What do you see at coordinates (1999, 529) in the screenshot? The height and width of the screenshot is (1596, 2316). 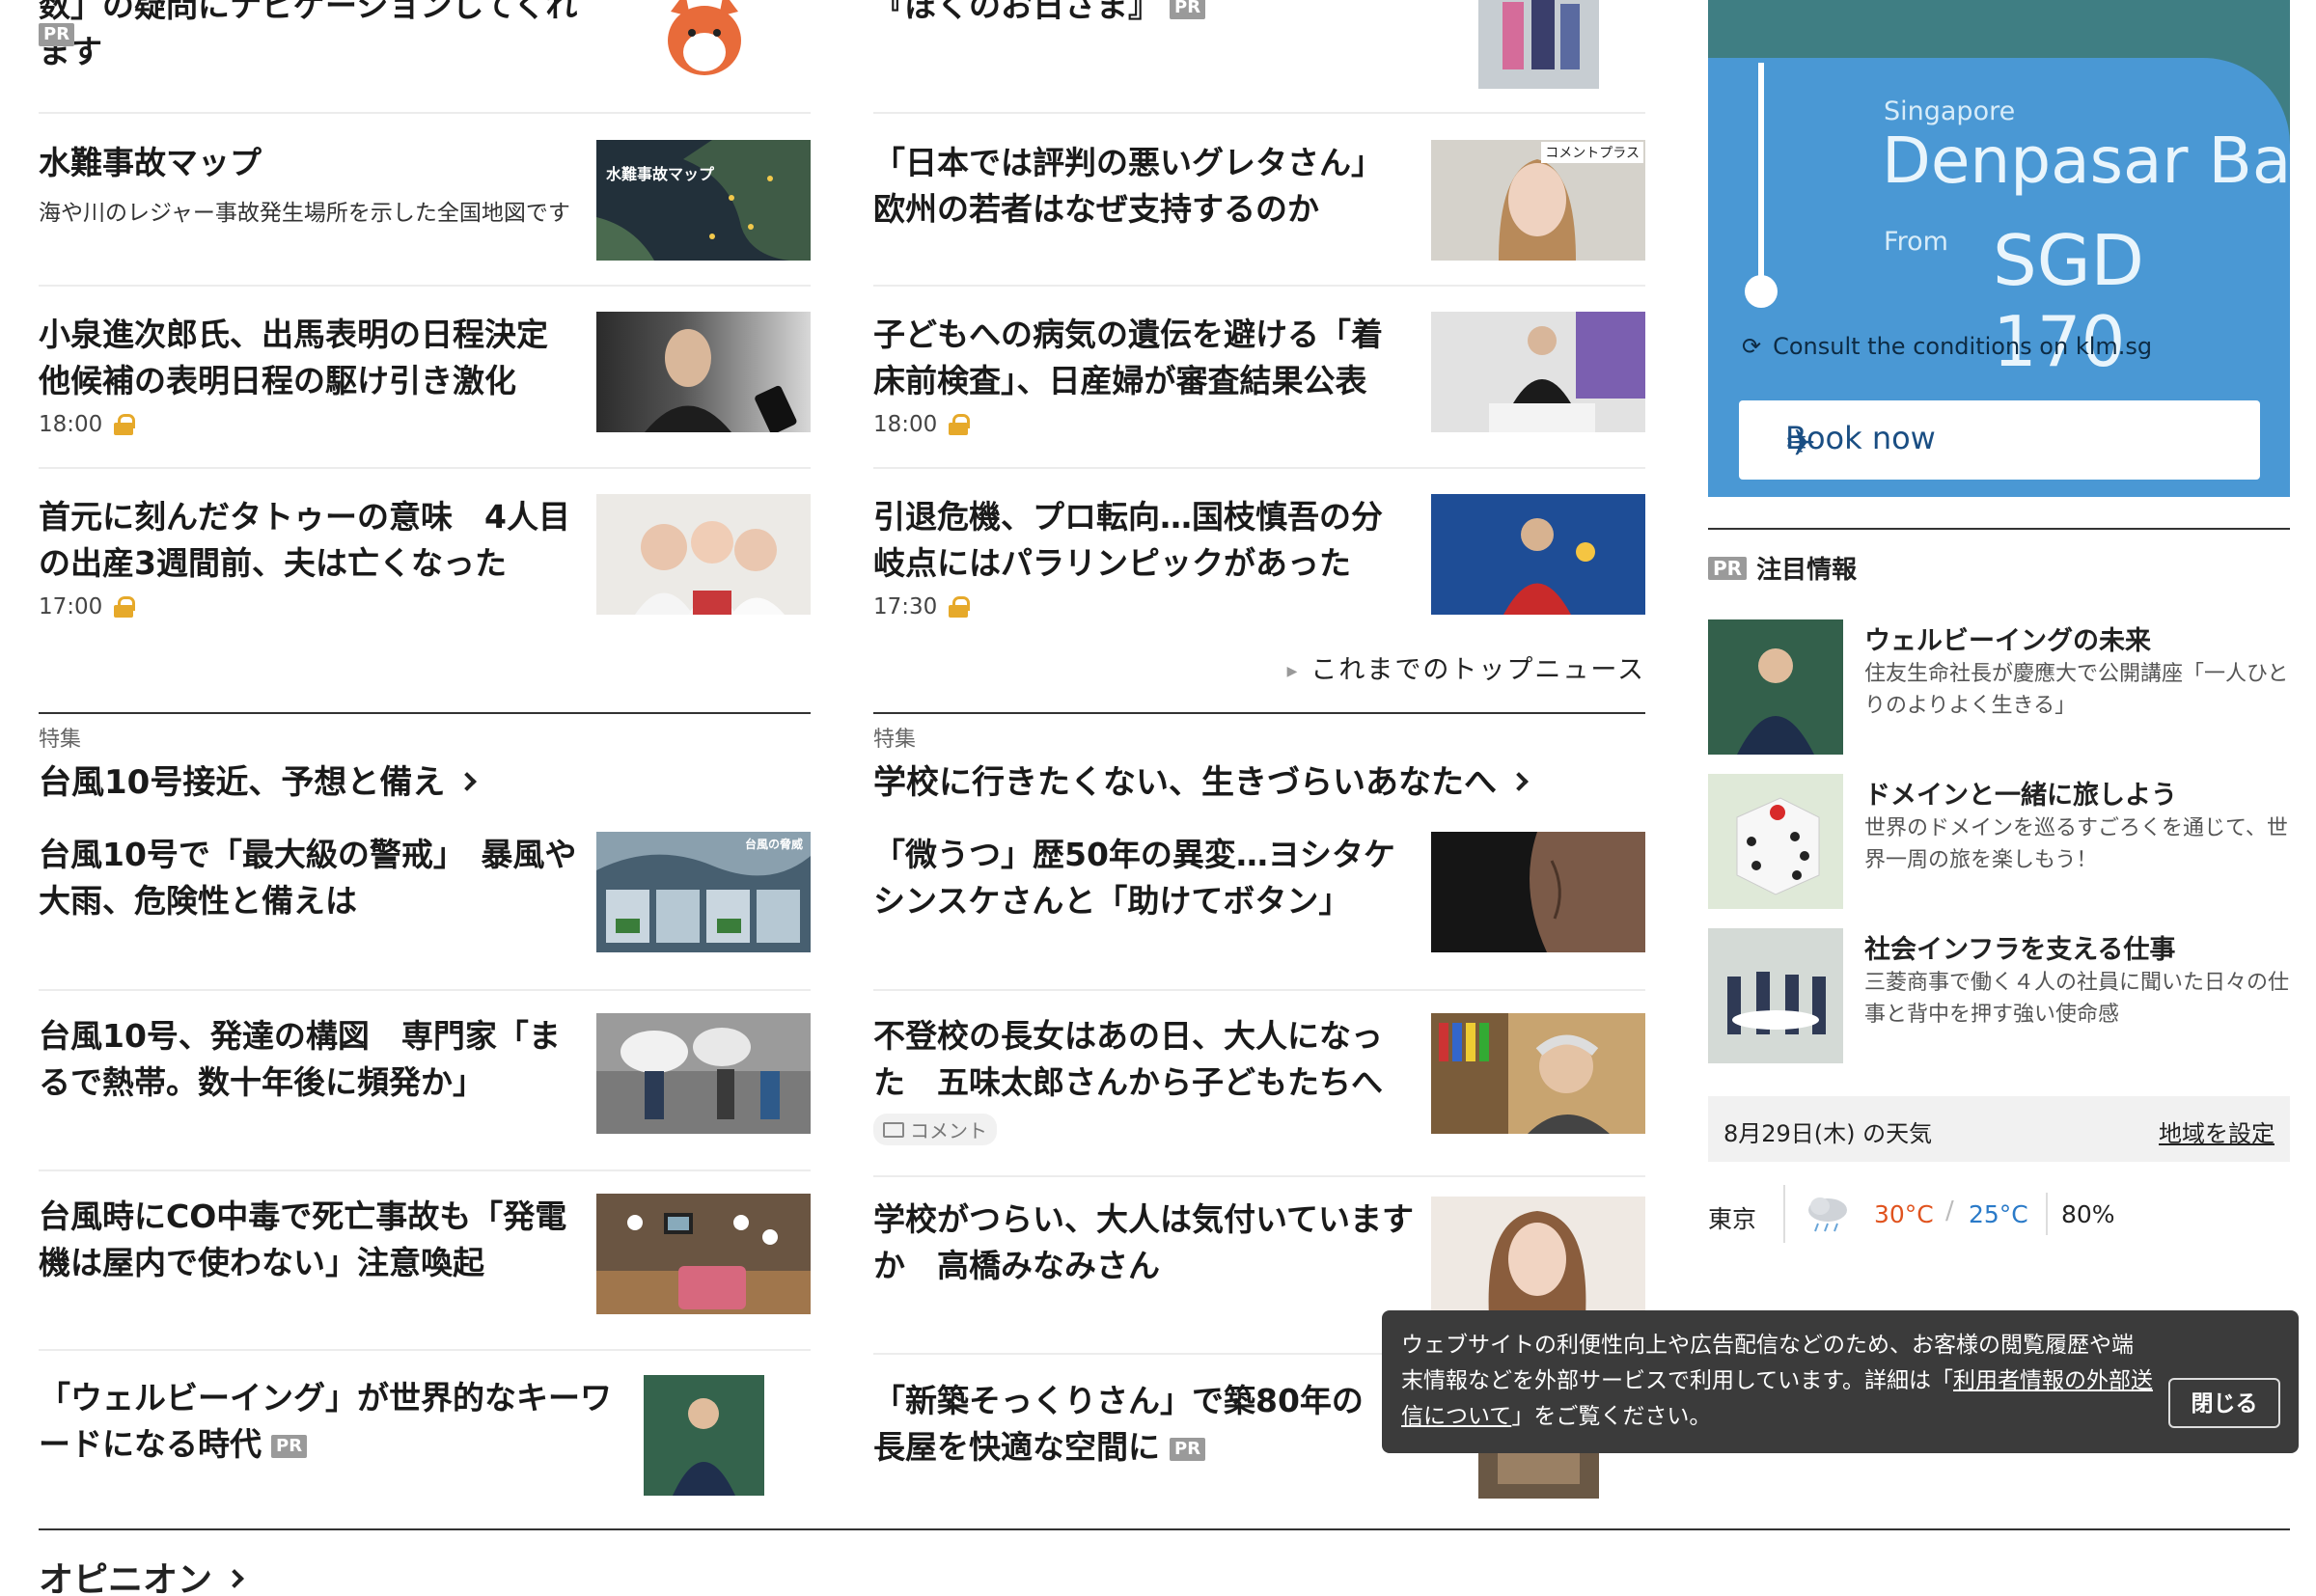 I see `sidebar-rule` at bounding box center [1999, 529].